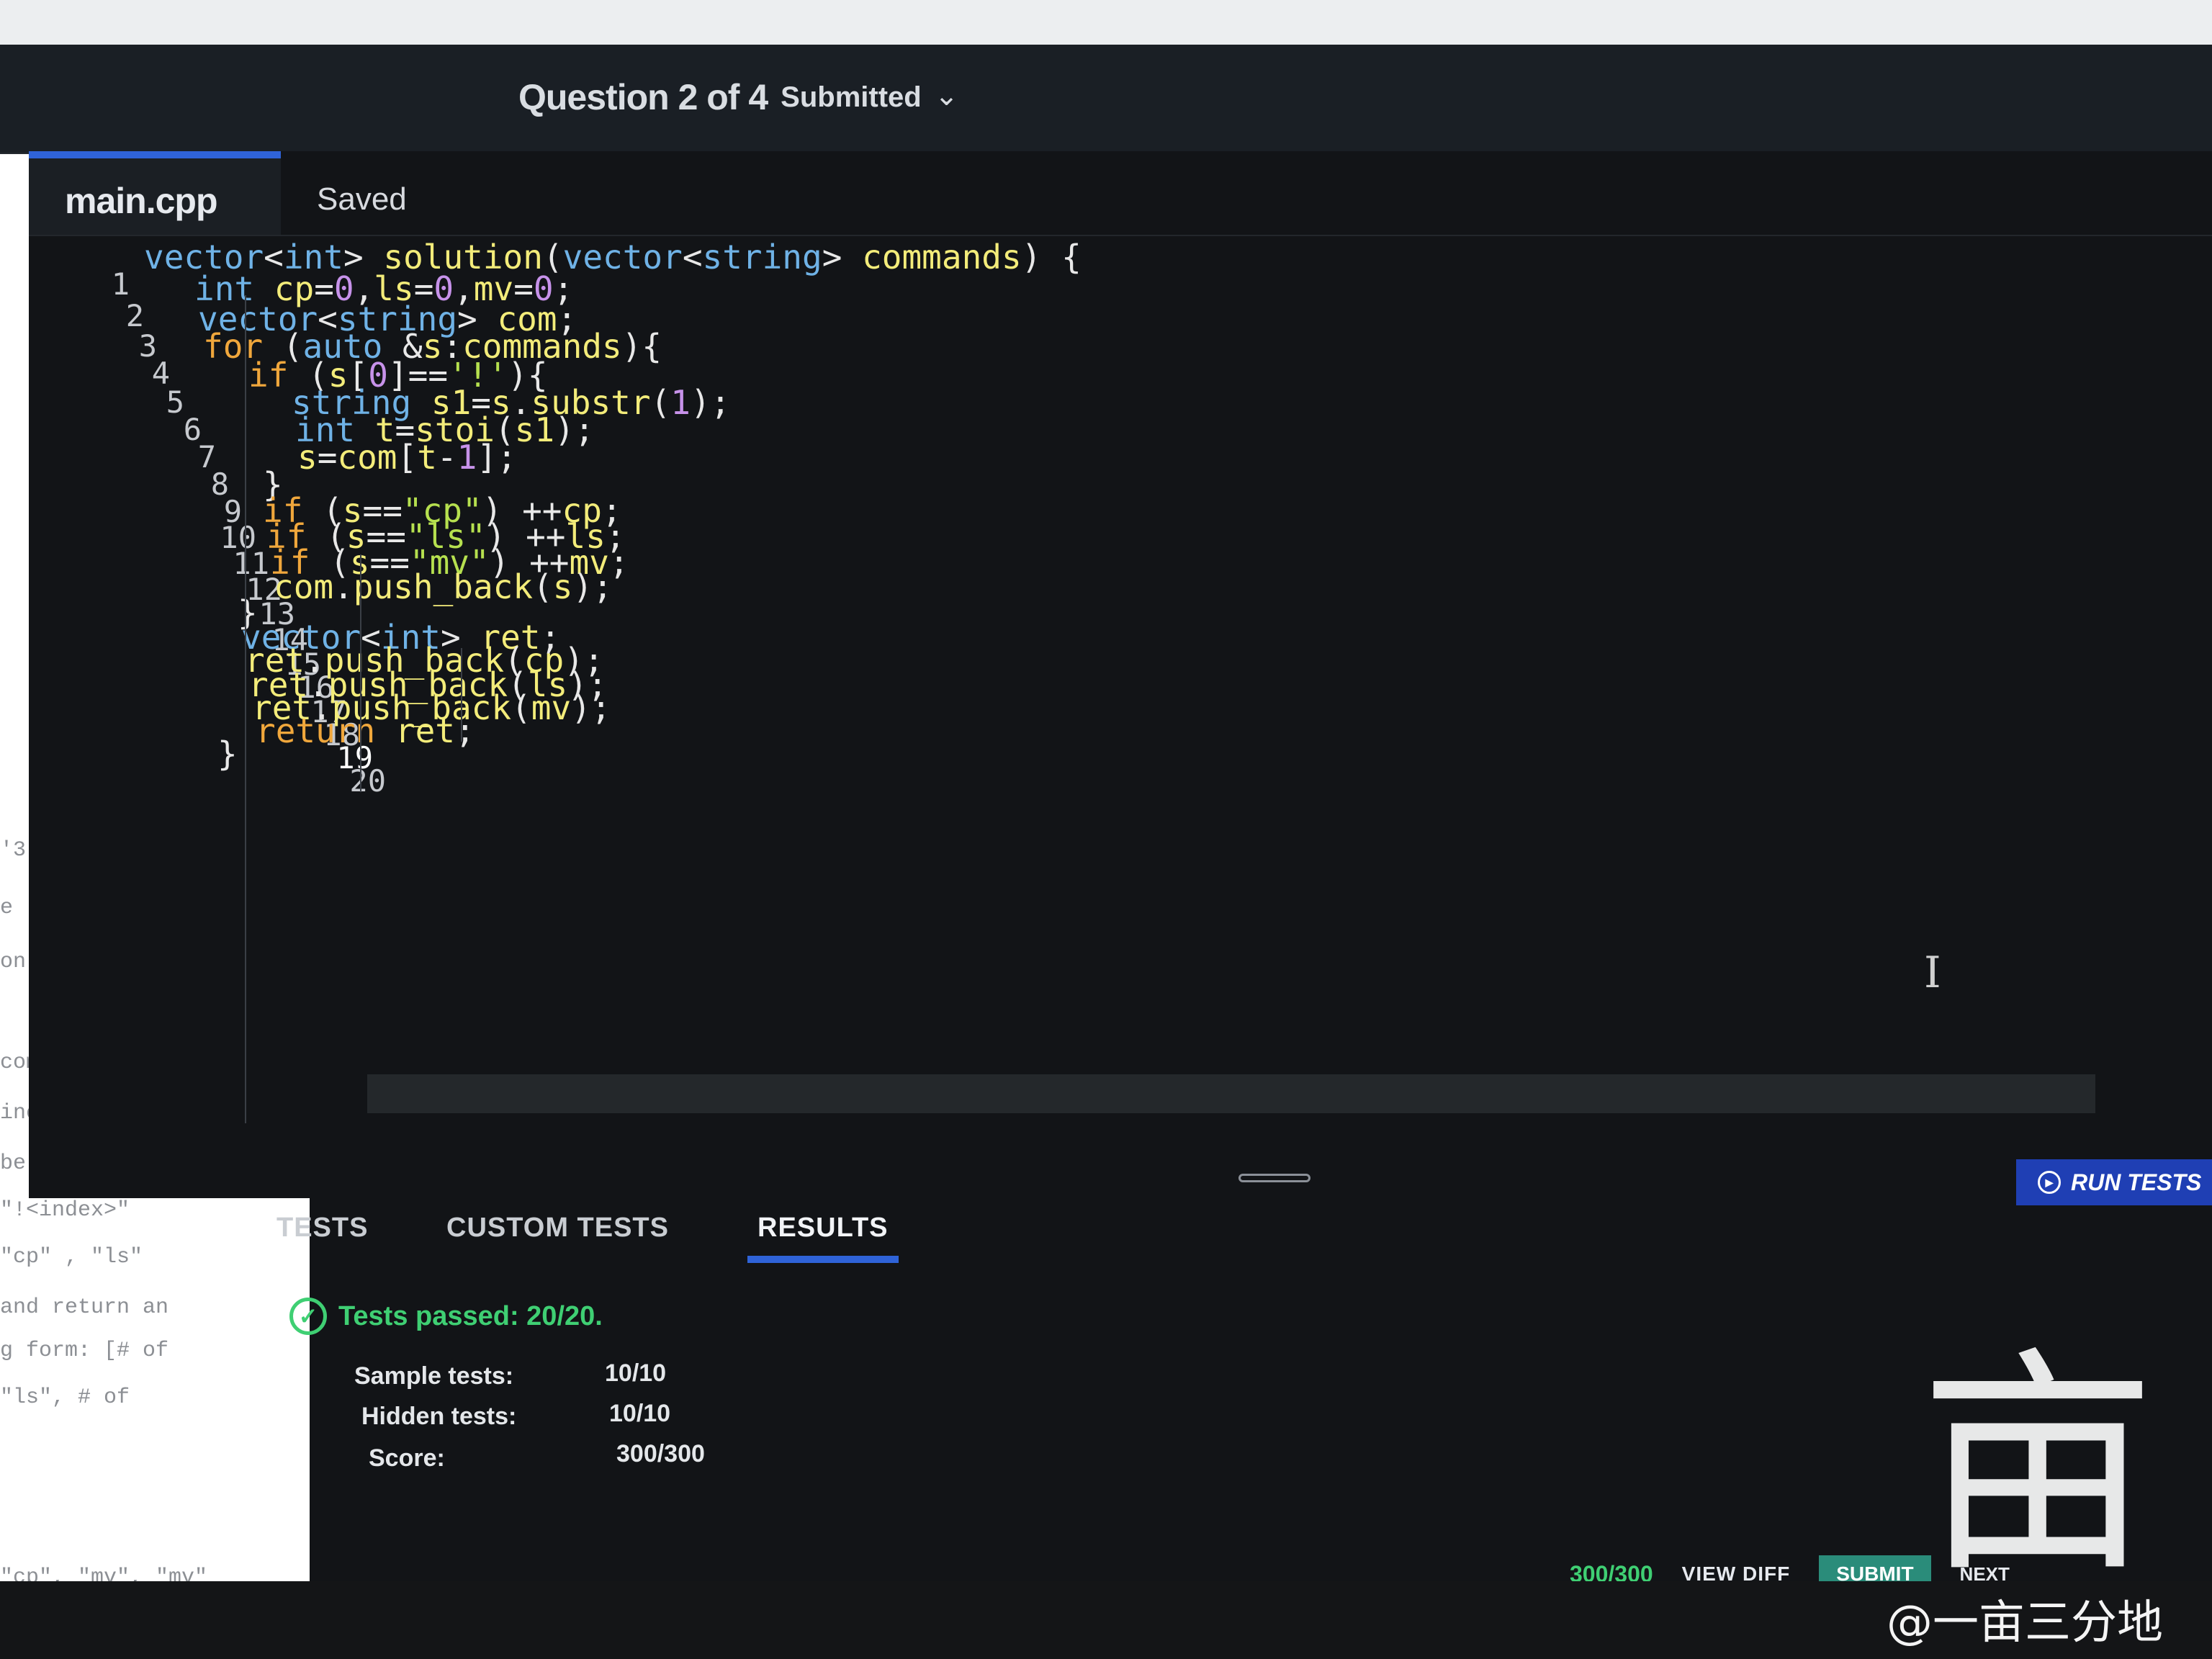 The image size is (2212, 1659). I want to click on description-text: and return an, so click(84, 1307).